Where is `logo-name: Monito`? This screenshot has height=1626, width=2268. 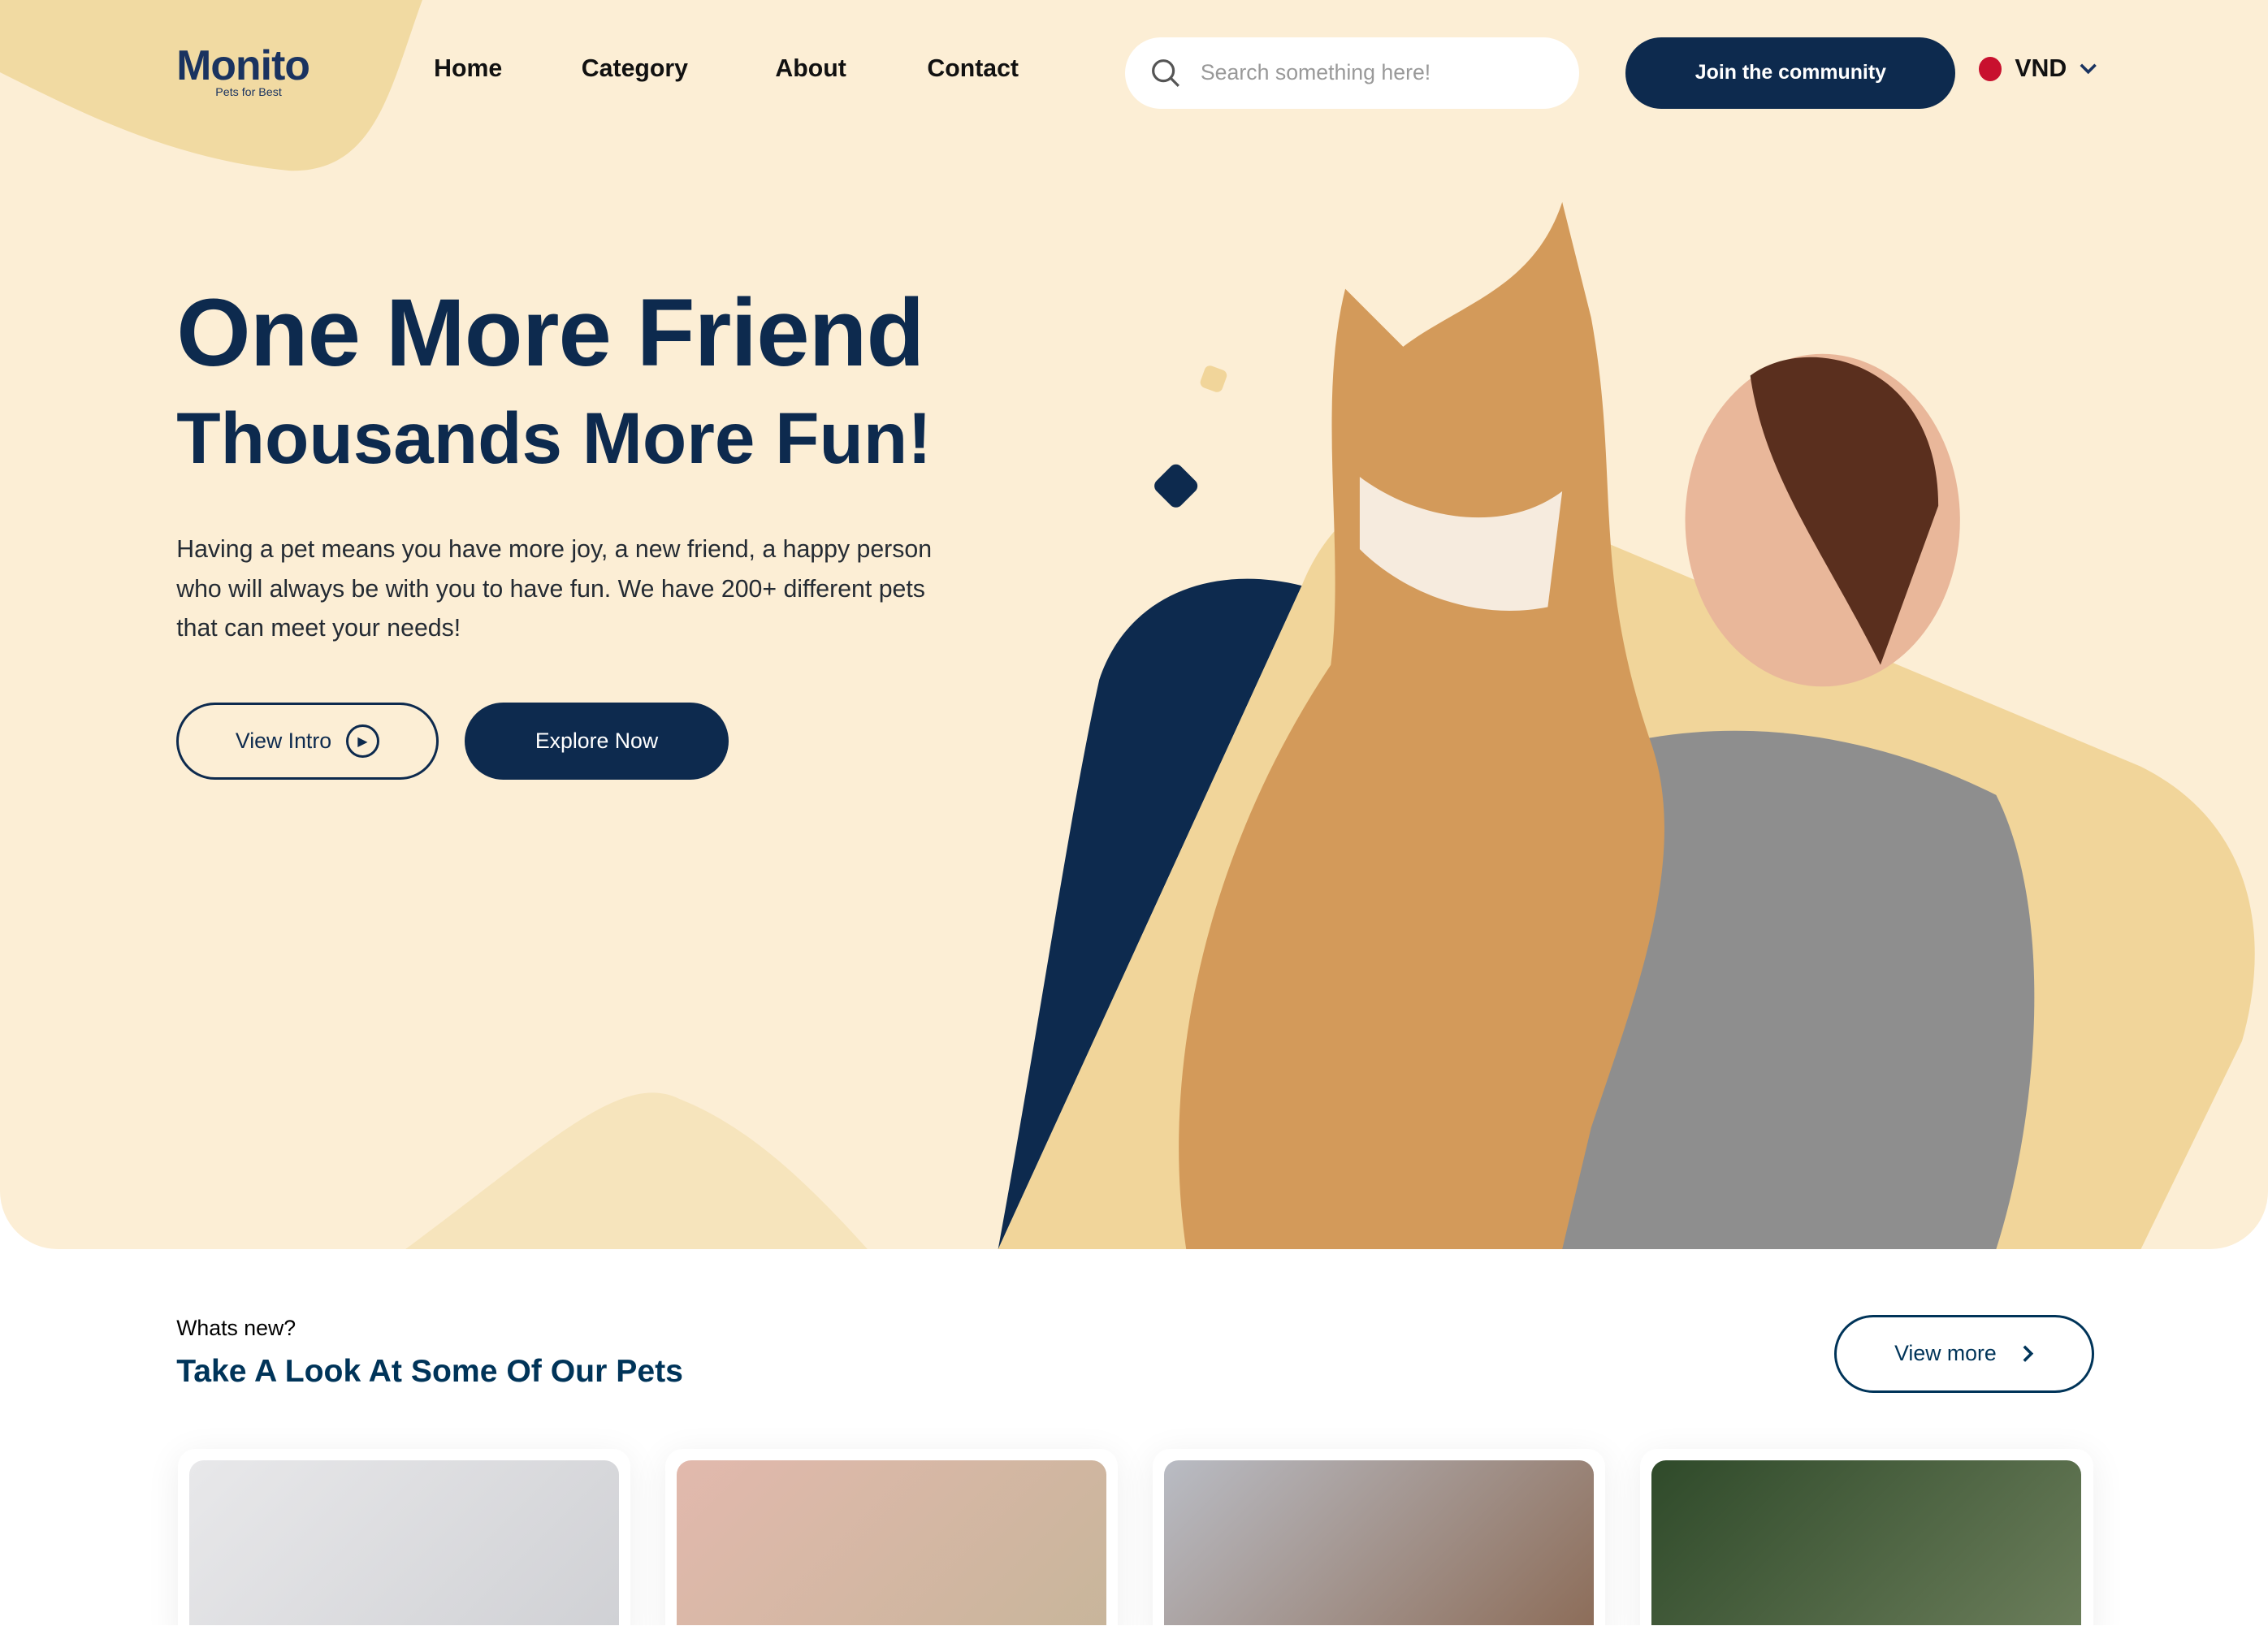 logo-name: Monito is located at coordinates (243, 65).